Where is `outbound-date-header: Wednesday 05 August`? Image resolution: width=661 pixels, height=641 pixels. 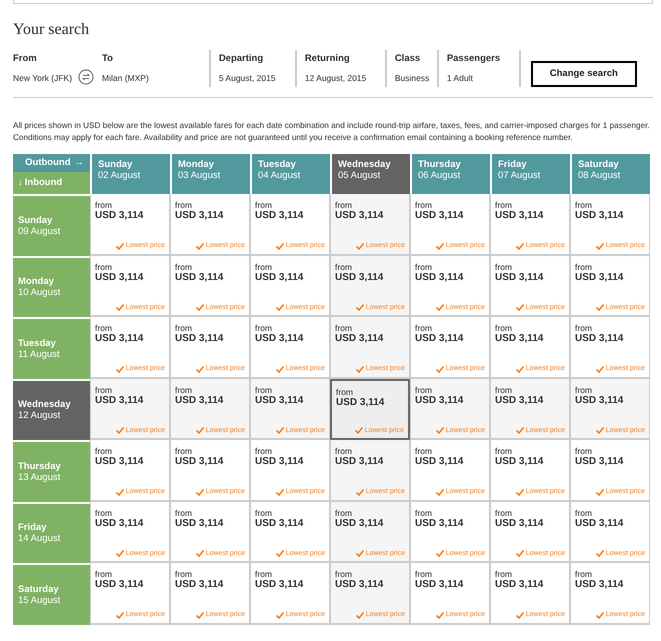 outbound-date-header: Wednesday 05 August is located at coordinates (370, 174).